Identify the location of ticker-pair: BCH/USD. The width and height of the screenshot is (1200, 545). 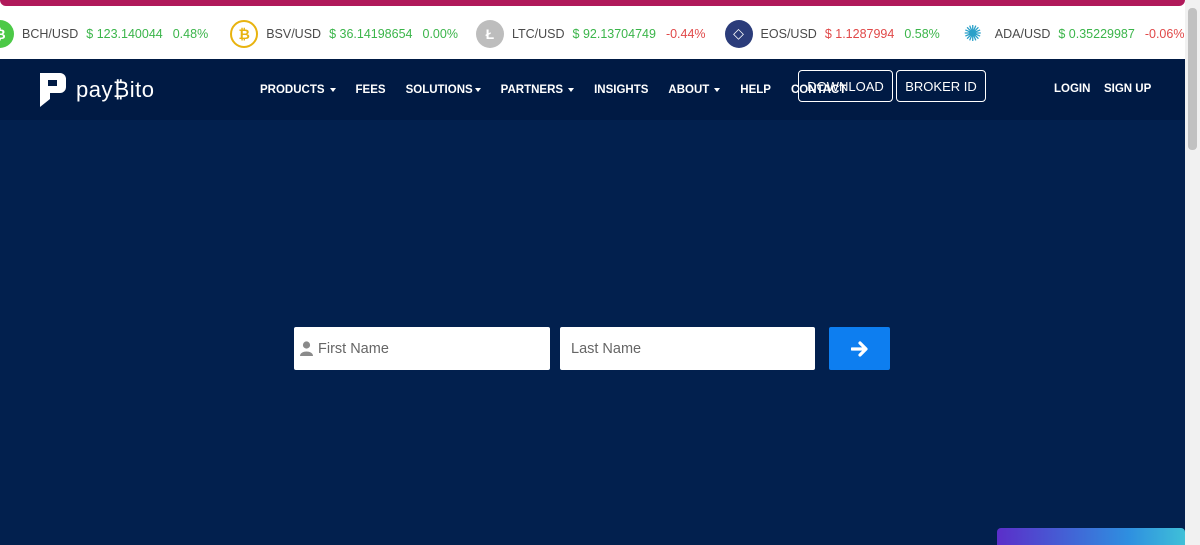
(50, 33).